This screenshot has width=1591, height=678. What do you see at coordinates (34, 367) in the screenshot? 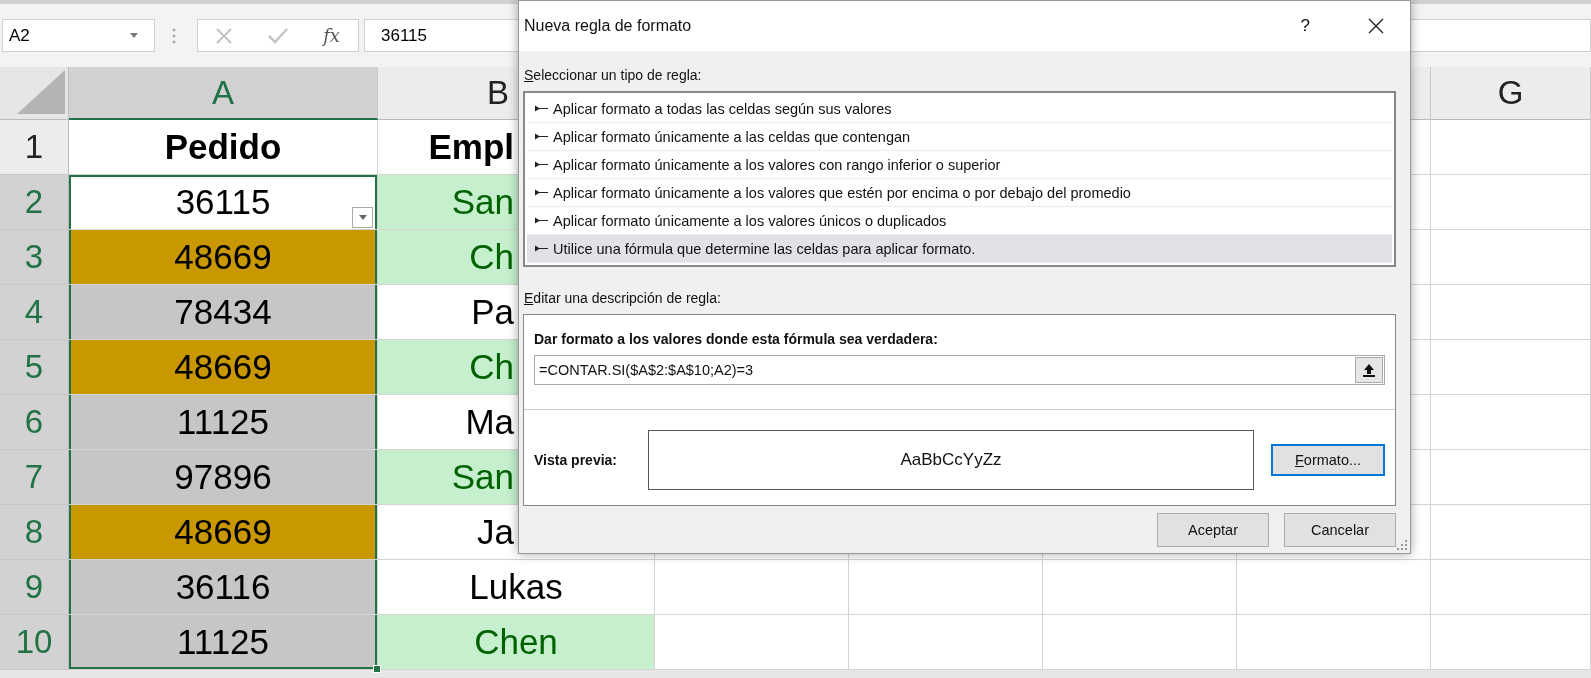
I see `row-header: 5` at bounding box center [34, 367].